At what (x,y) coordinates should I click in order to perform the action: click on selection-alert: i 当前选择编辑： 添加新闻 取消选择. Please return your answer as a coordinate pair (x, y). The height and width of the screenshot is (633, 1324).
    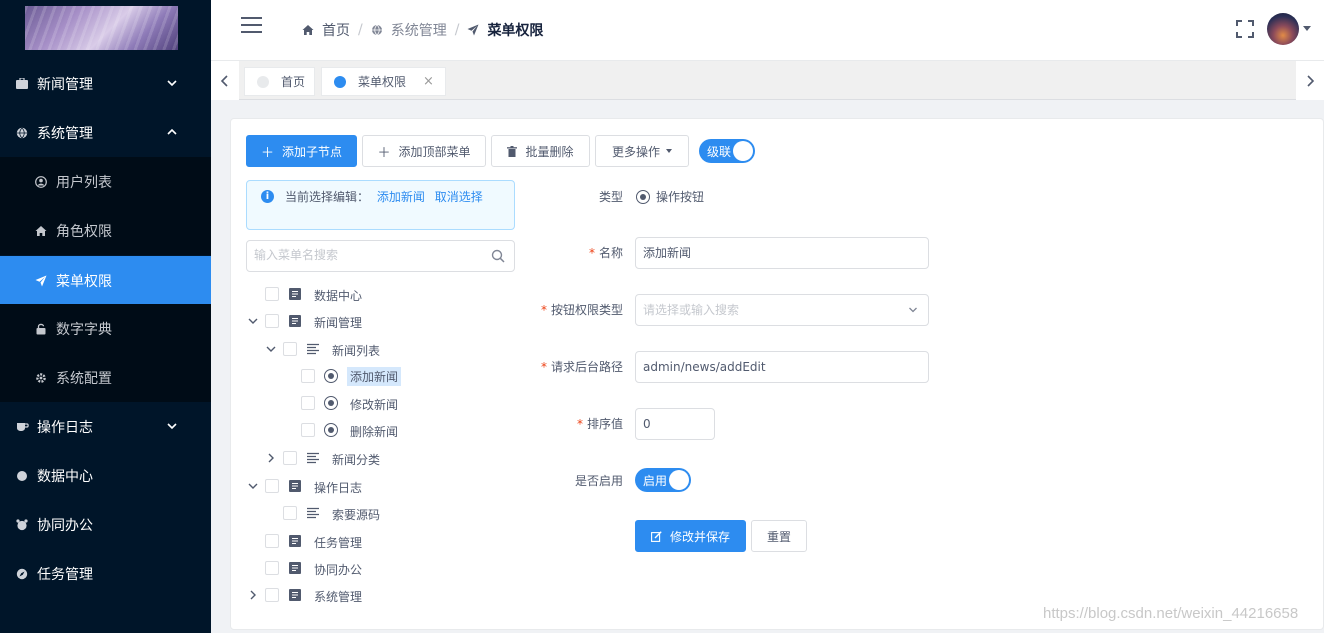
    Looking at the image, I should click on (380, 205).